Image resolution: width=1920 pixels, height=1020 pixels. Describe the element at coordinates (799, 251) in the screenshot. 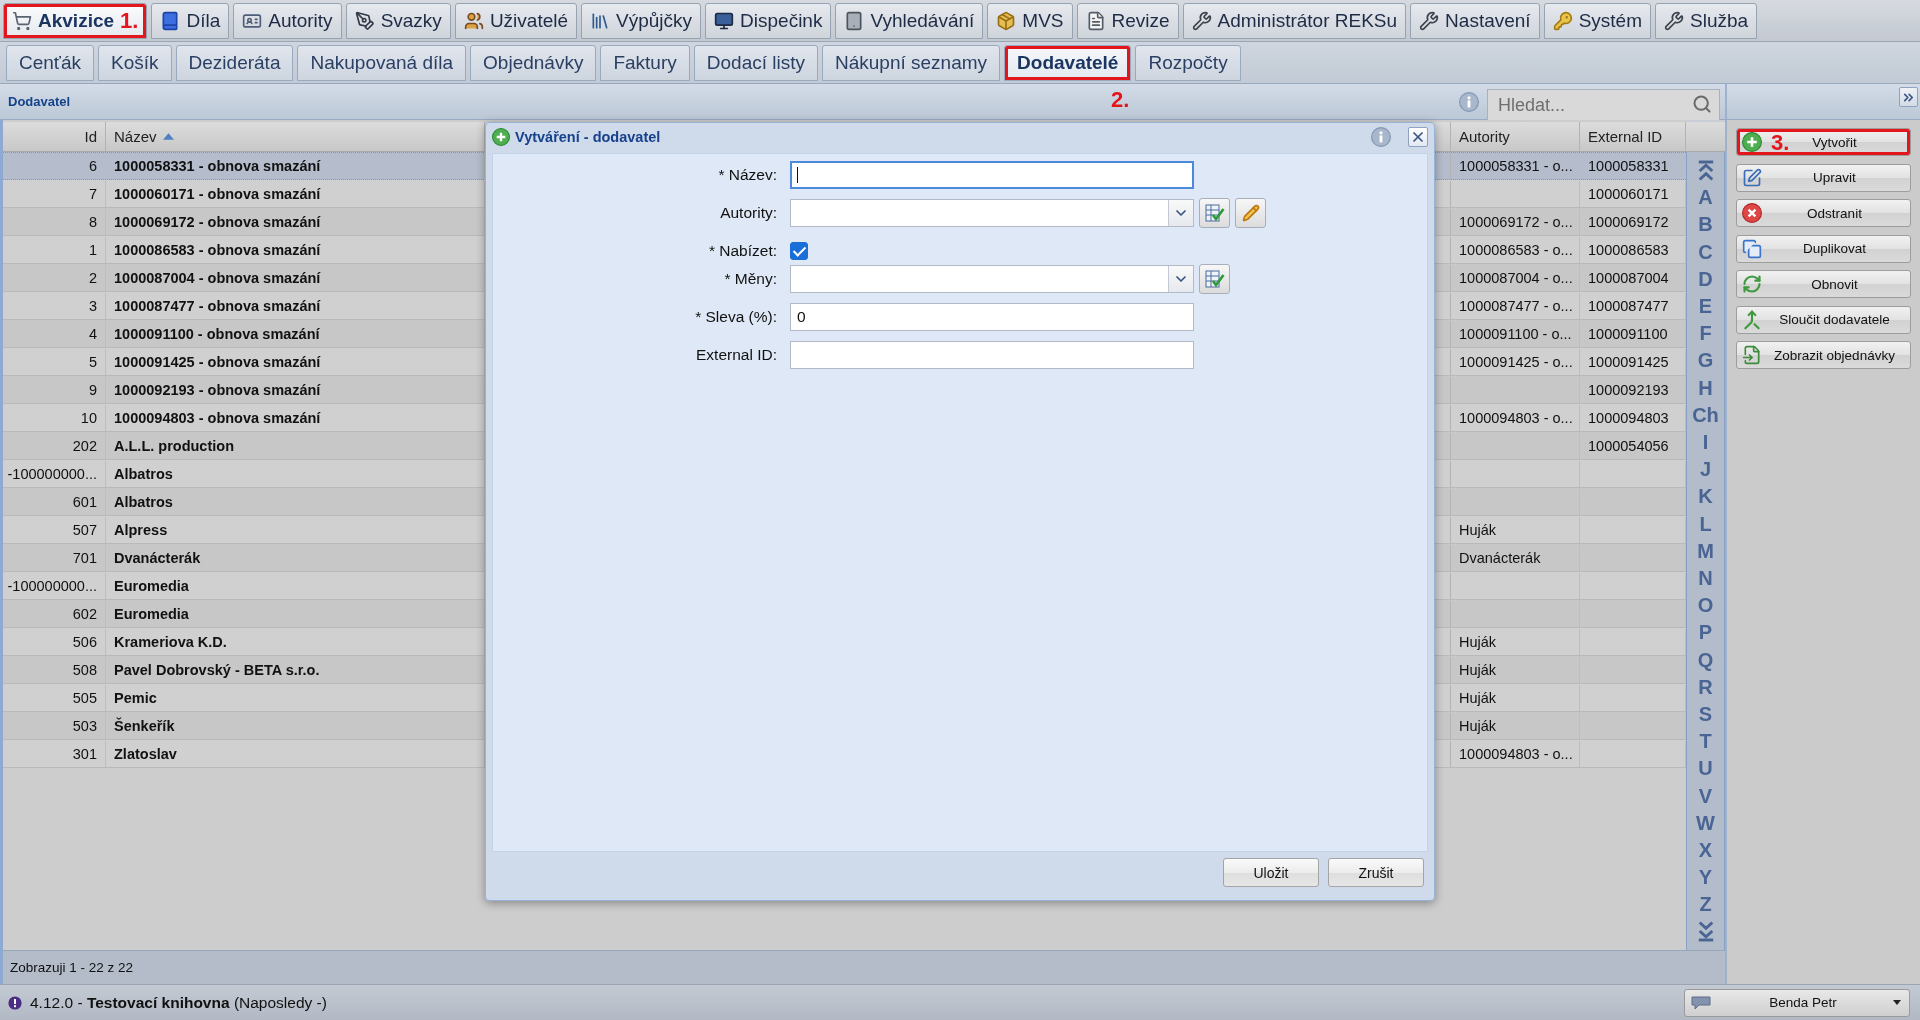

I see `checkbox` at that location.